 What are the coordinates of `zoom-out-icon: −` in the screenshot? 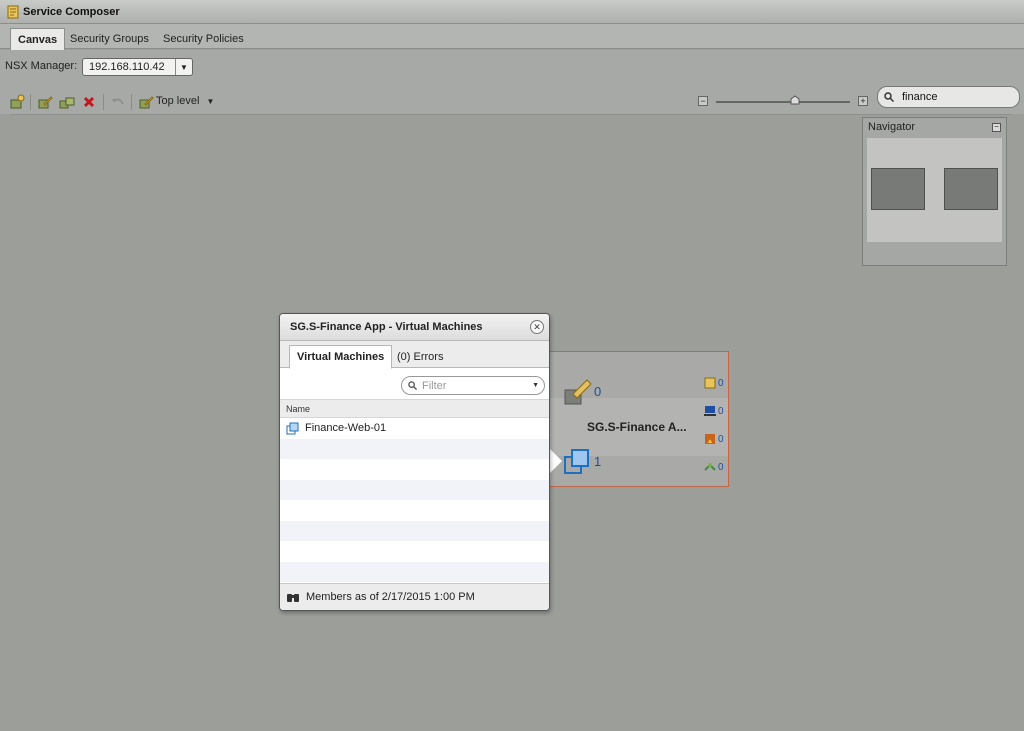 It's located at (703, 101).